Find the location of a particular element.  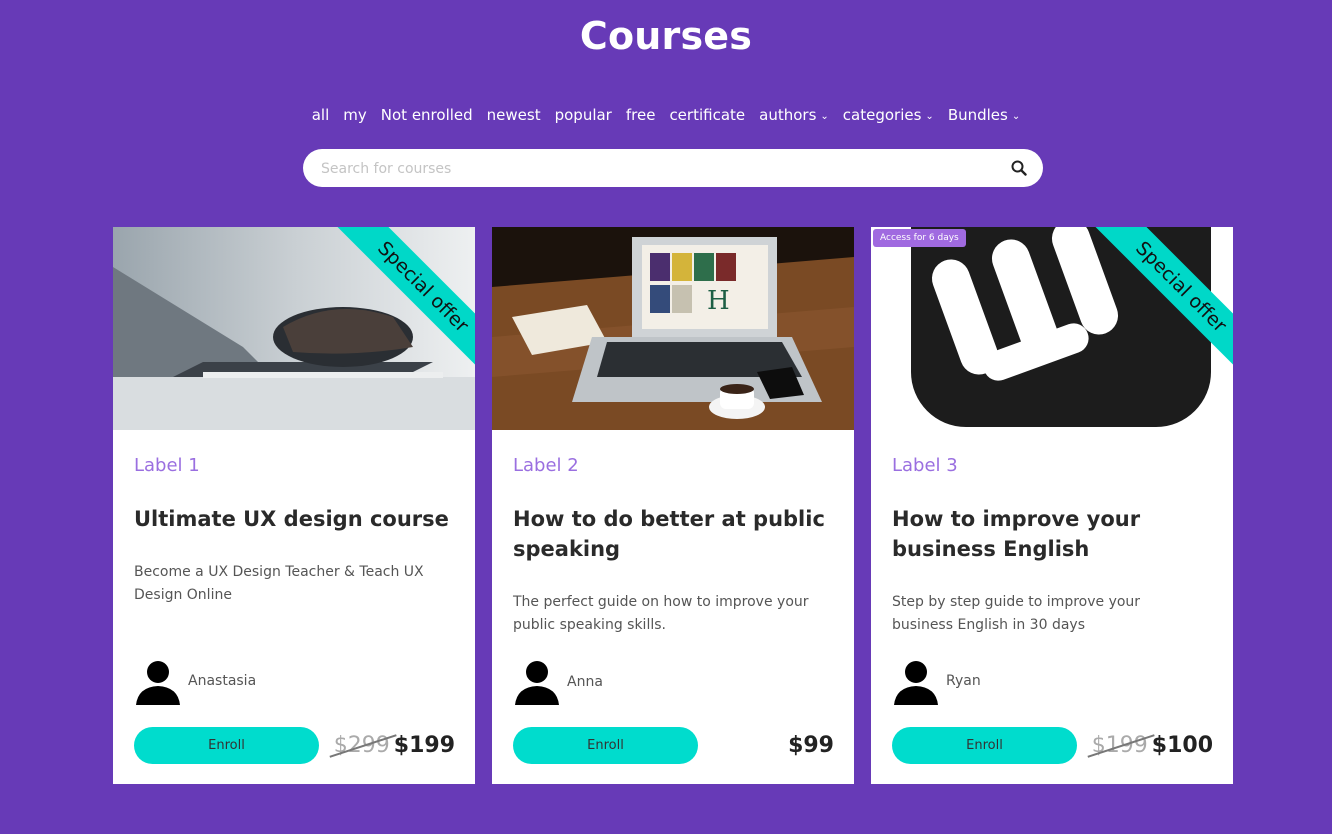

course-label: Label 3 is located at coordinates (925, 465).